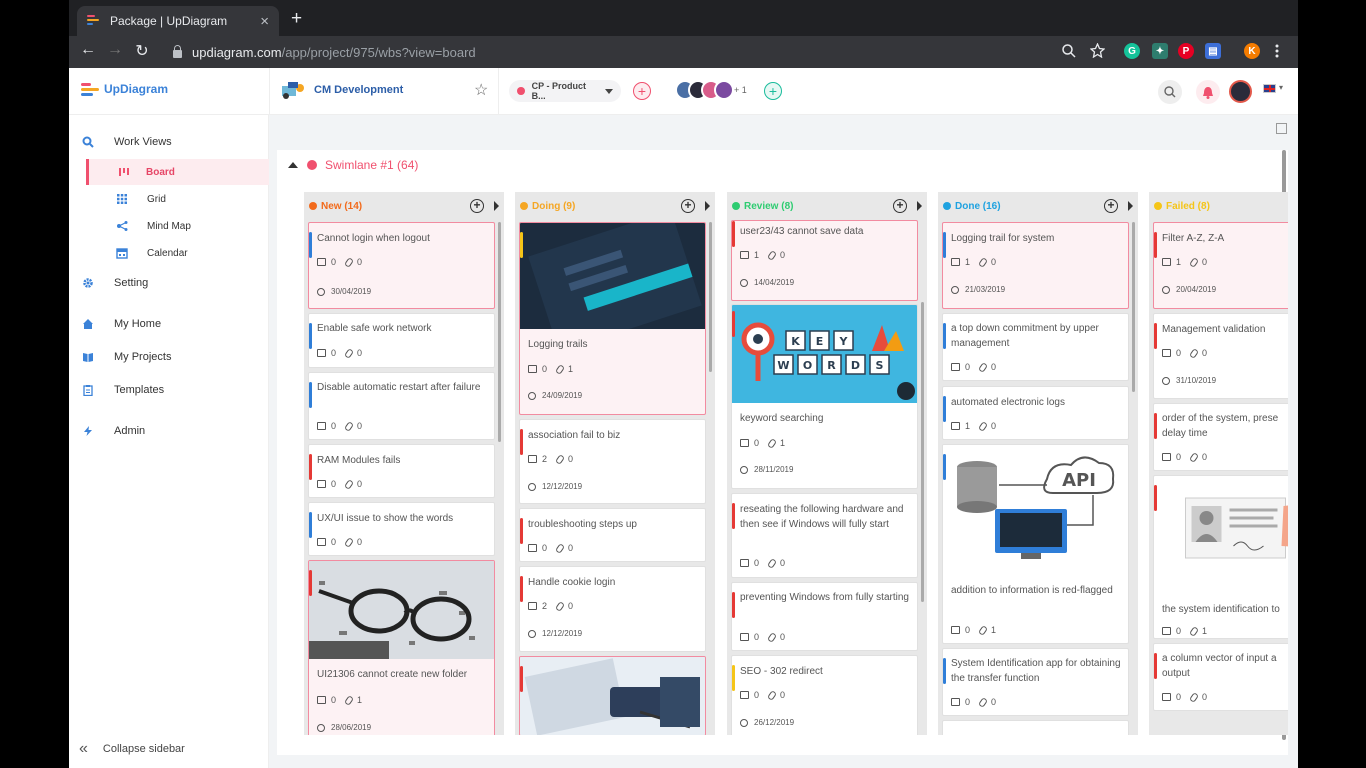 This screenshot has width=1366, height=768. What do you see at coordinates (612, 535) in the screenshot?
I see `task-card: troubleshooting steps up 00` at bounding box center [612, 535].